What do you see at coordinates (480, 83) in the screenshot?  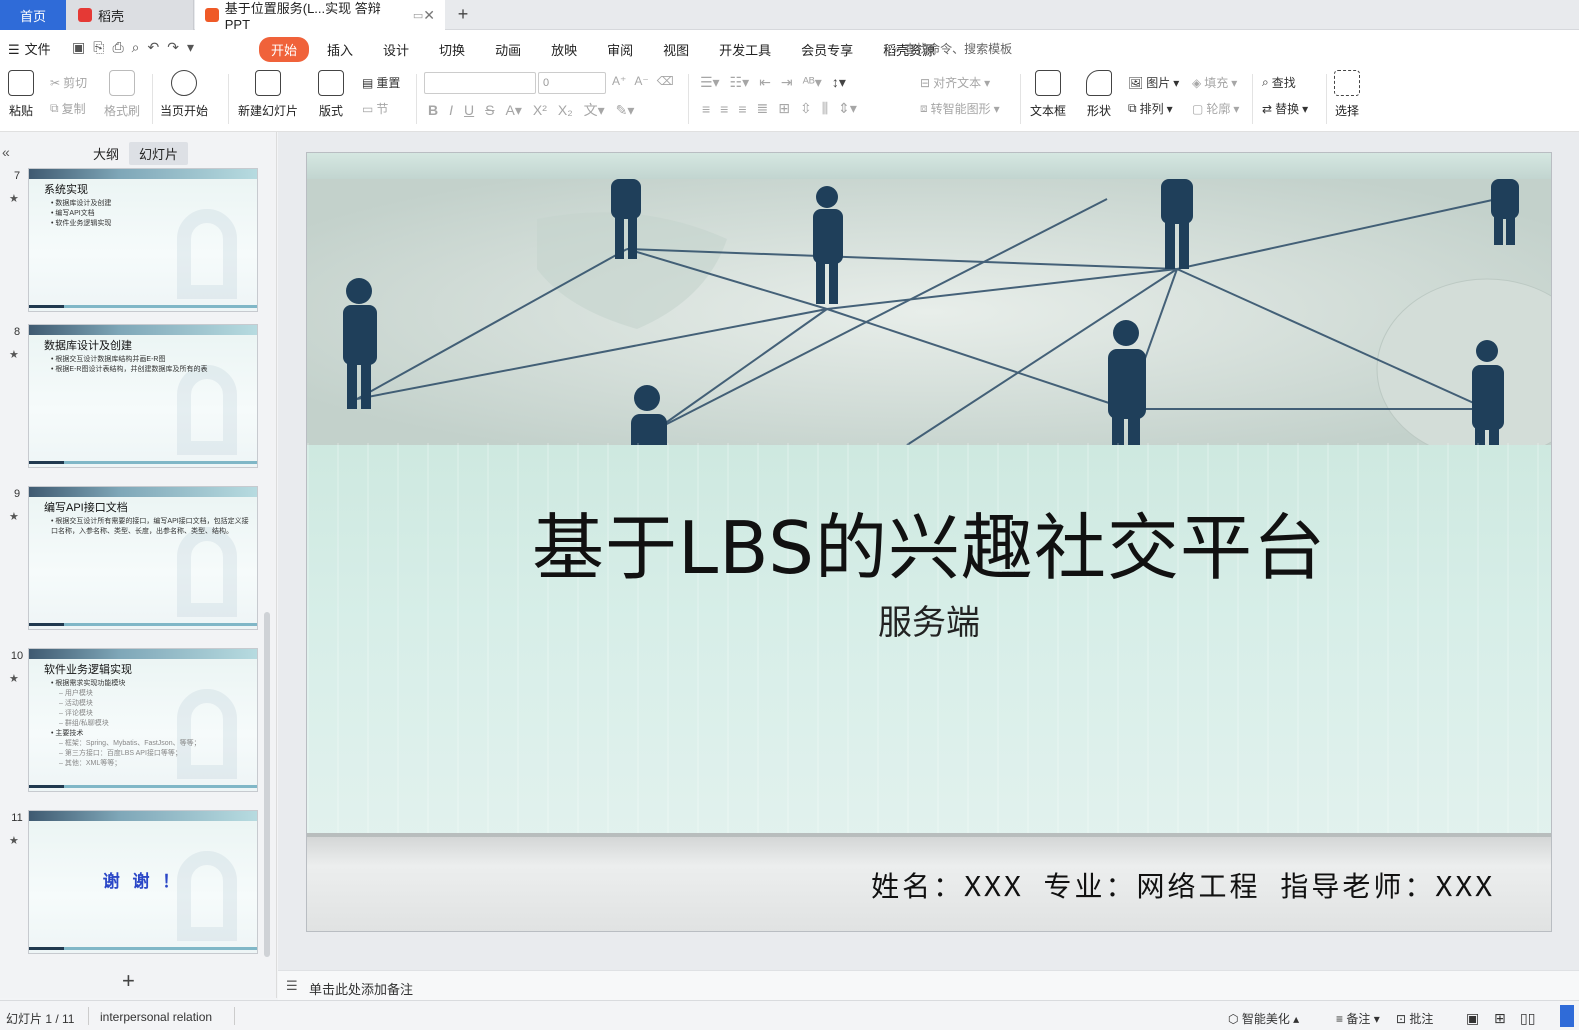 I see `font-family-select` at bounding box center [480, 83].